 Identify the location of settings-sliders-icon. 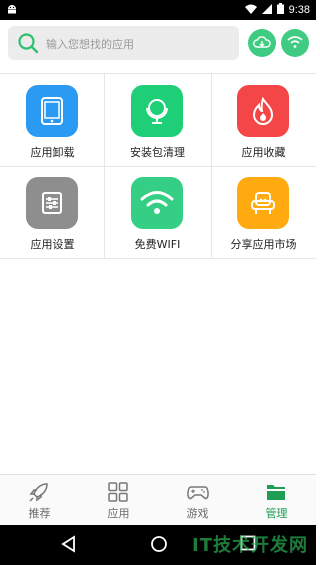
(52, 203).